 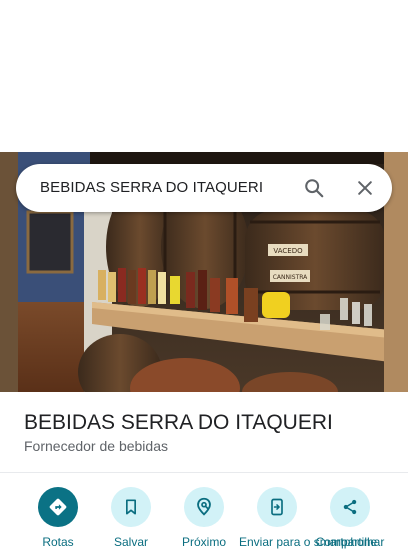 What do you see at coordinates (288, 251) in the screenshot?
I see `barrel-sign-1: VACEDO` at bounding box center [288, 251].